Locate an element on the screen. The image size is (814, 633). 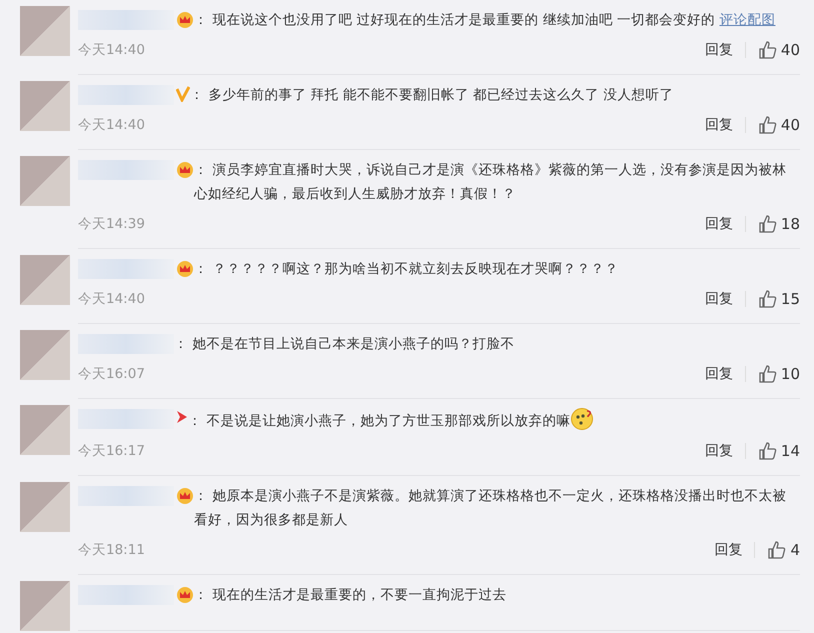
timestamp: 今天16:07 is located at coordinates (111, 374).